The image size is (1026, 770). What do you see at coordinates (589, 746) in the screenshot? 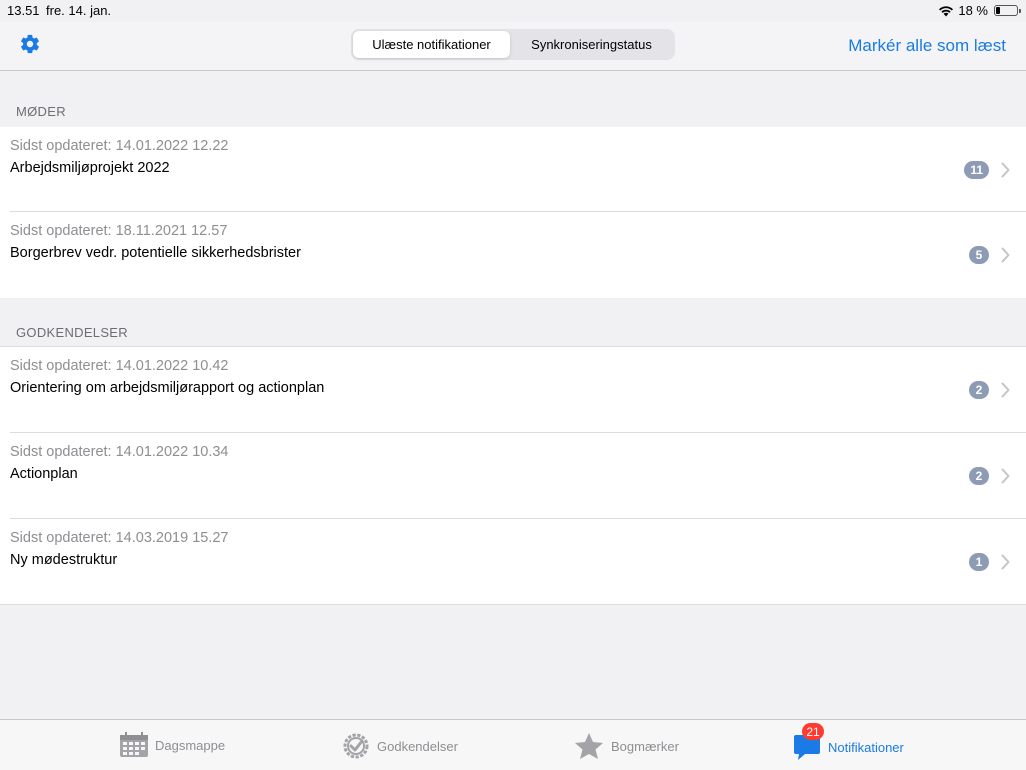
I see `star-icon` at bounding box center [589, 746].